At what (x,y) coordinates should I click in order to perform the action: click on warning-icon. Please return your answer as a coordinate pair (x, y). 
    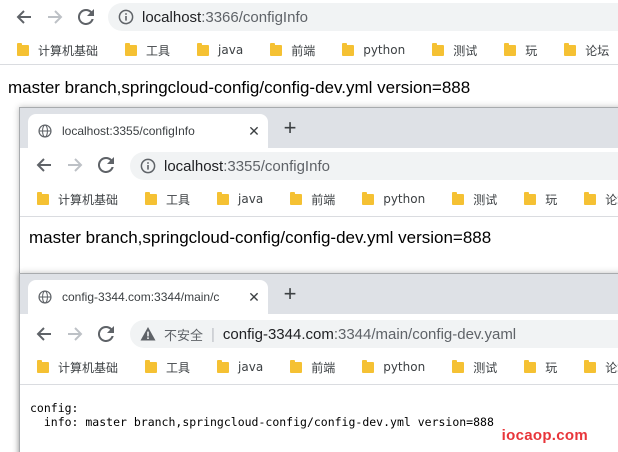
    Looking at the image, I should click on (148, 334).